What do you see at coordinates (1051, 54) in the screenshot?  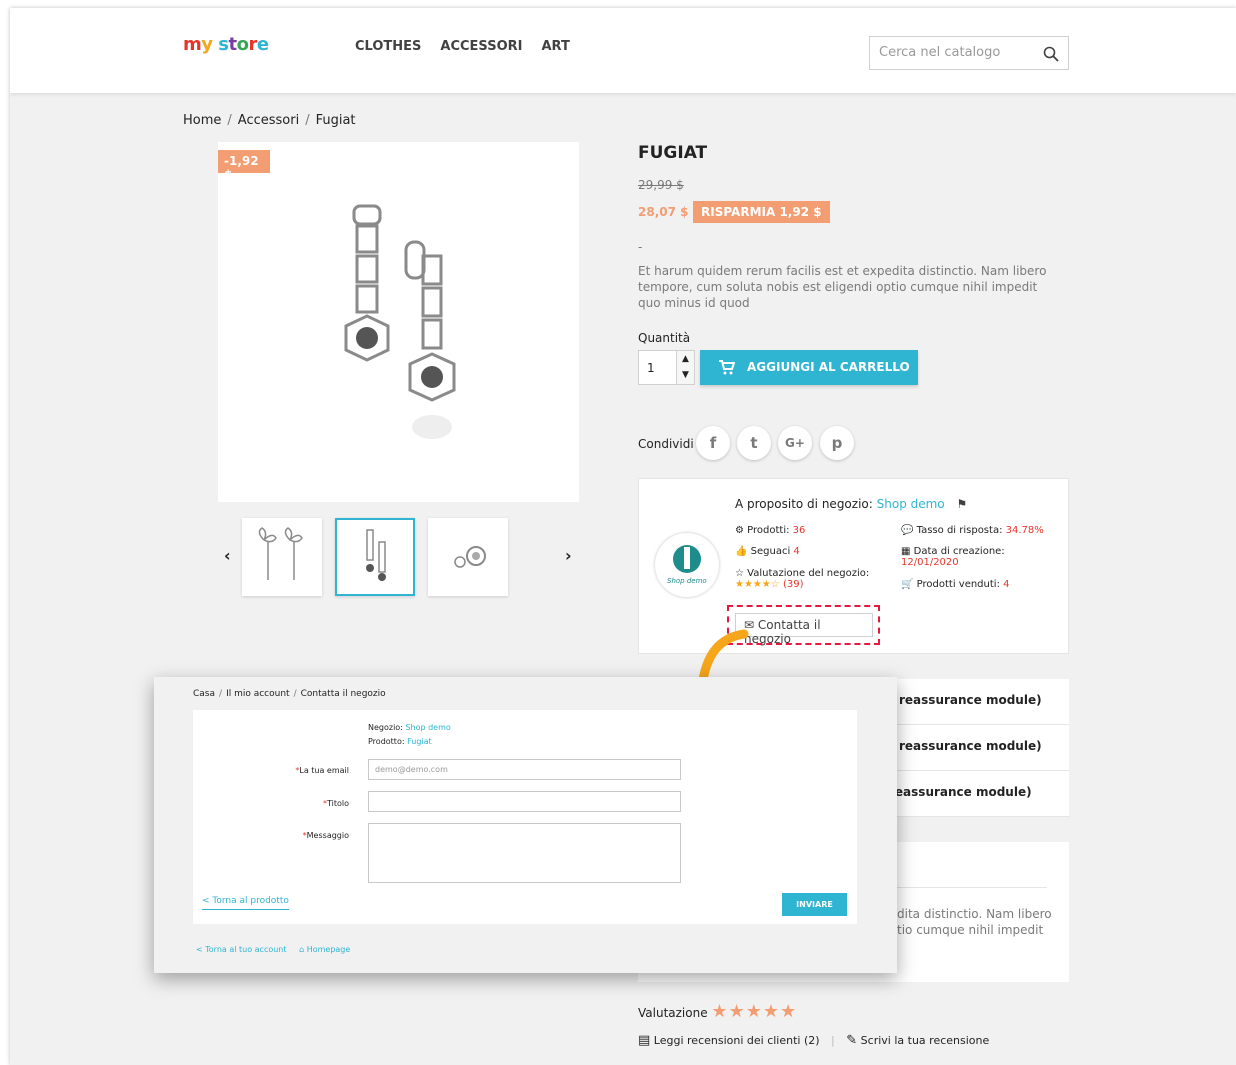 I see `search-icon` at bounding box center [1051, 54].